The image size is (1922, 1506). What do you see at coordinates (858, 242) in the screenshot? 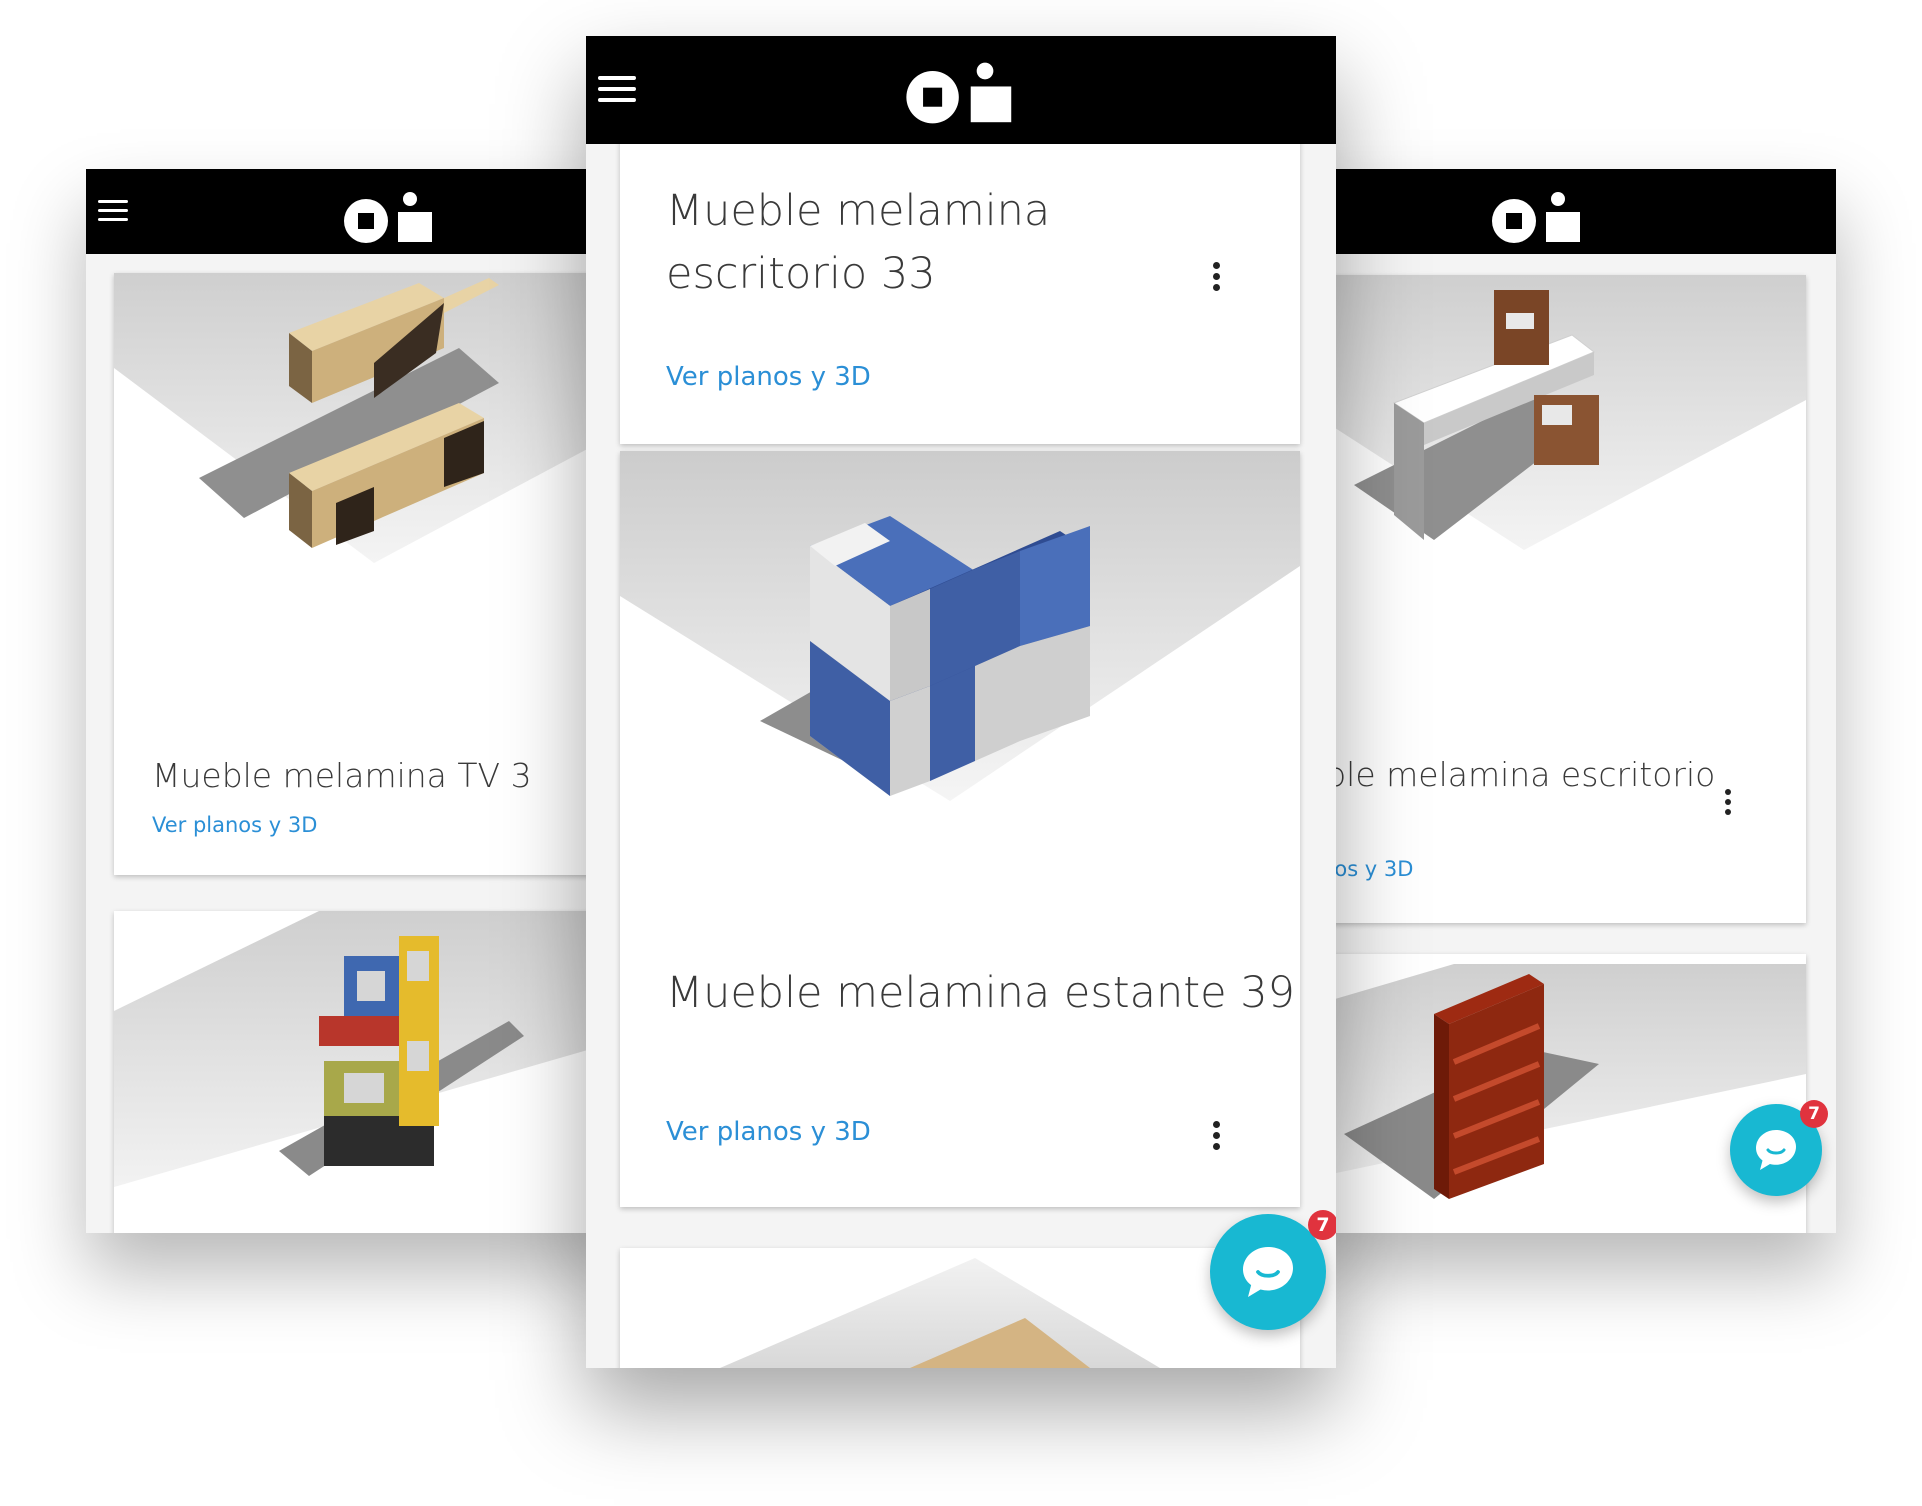
I see `card-title: Mueble melamina escritorio 33` at bounding box center [858, 242].